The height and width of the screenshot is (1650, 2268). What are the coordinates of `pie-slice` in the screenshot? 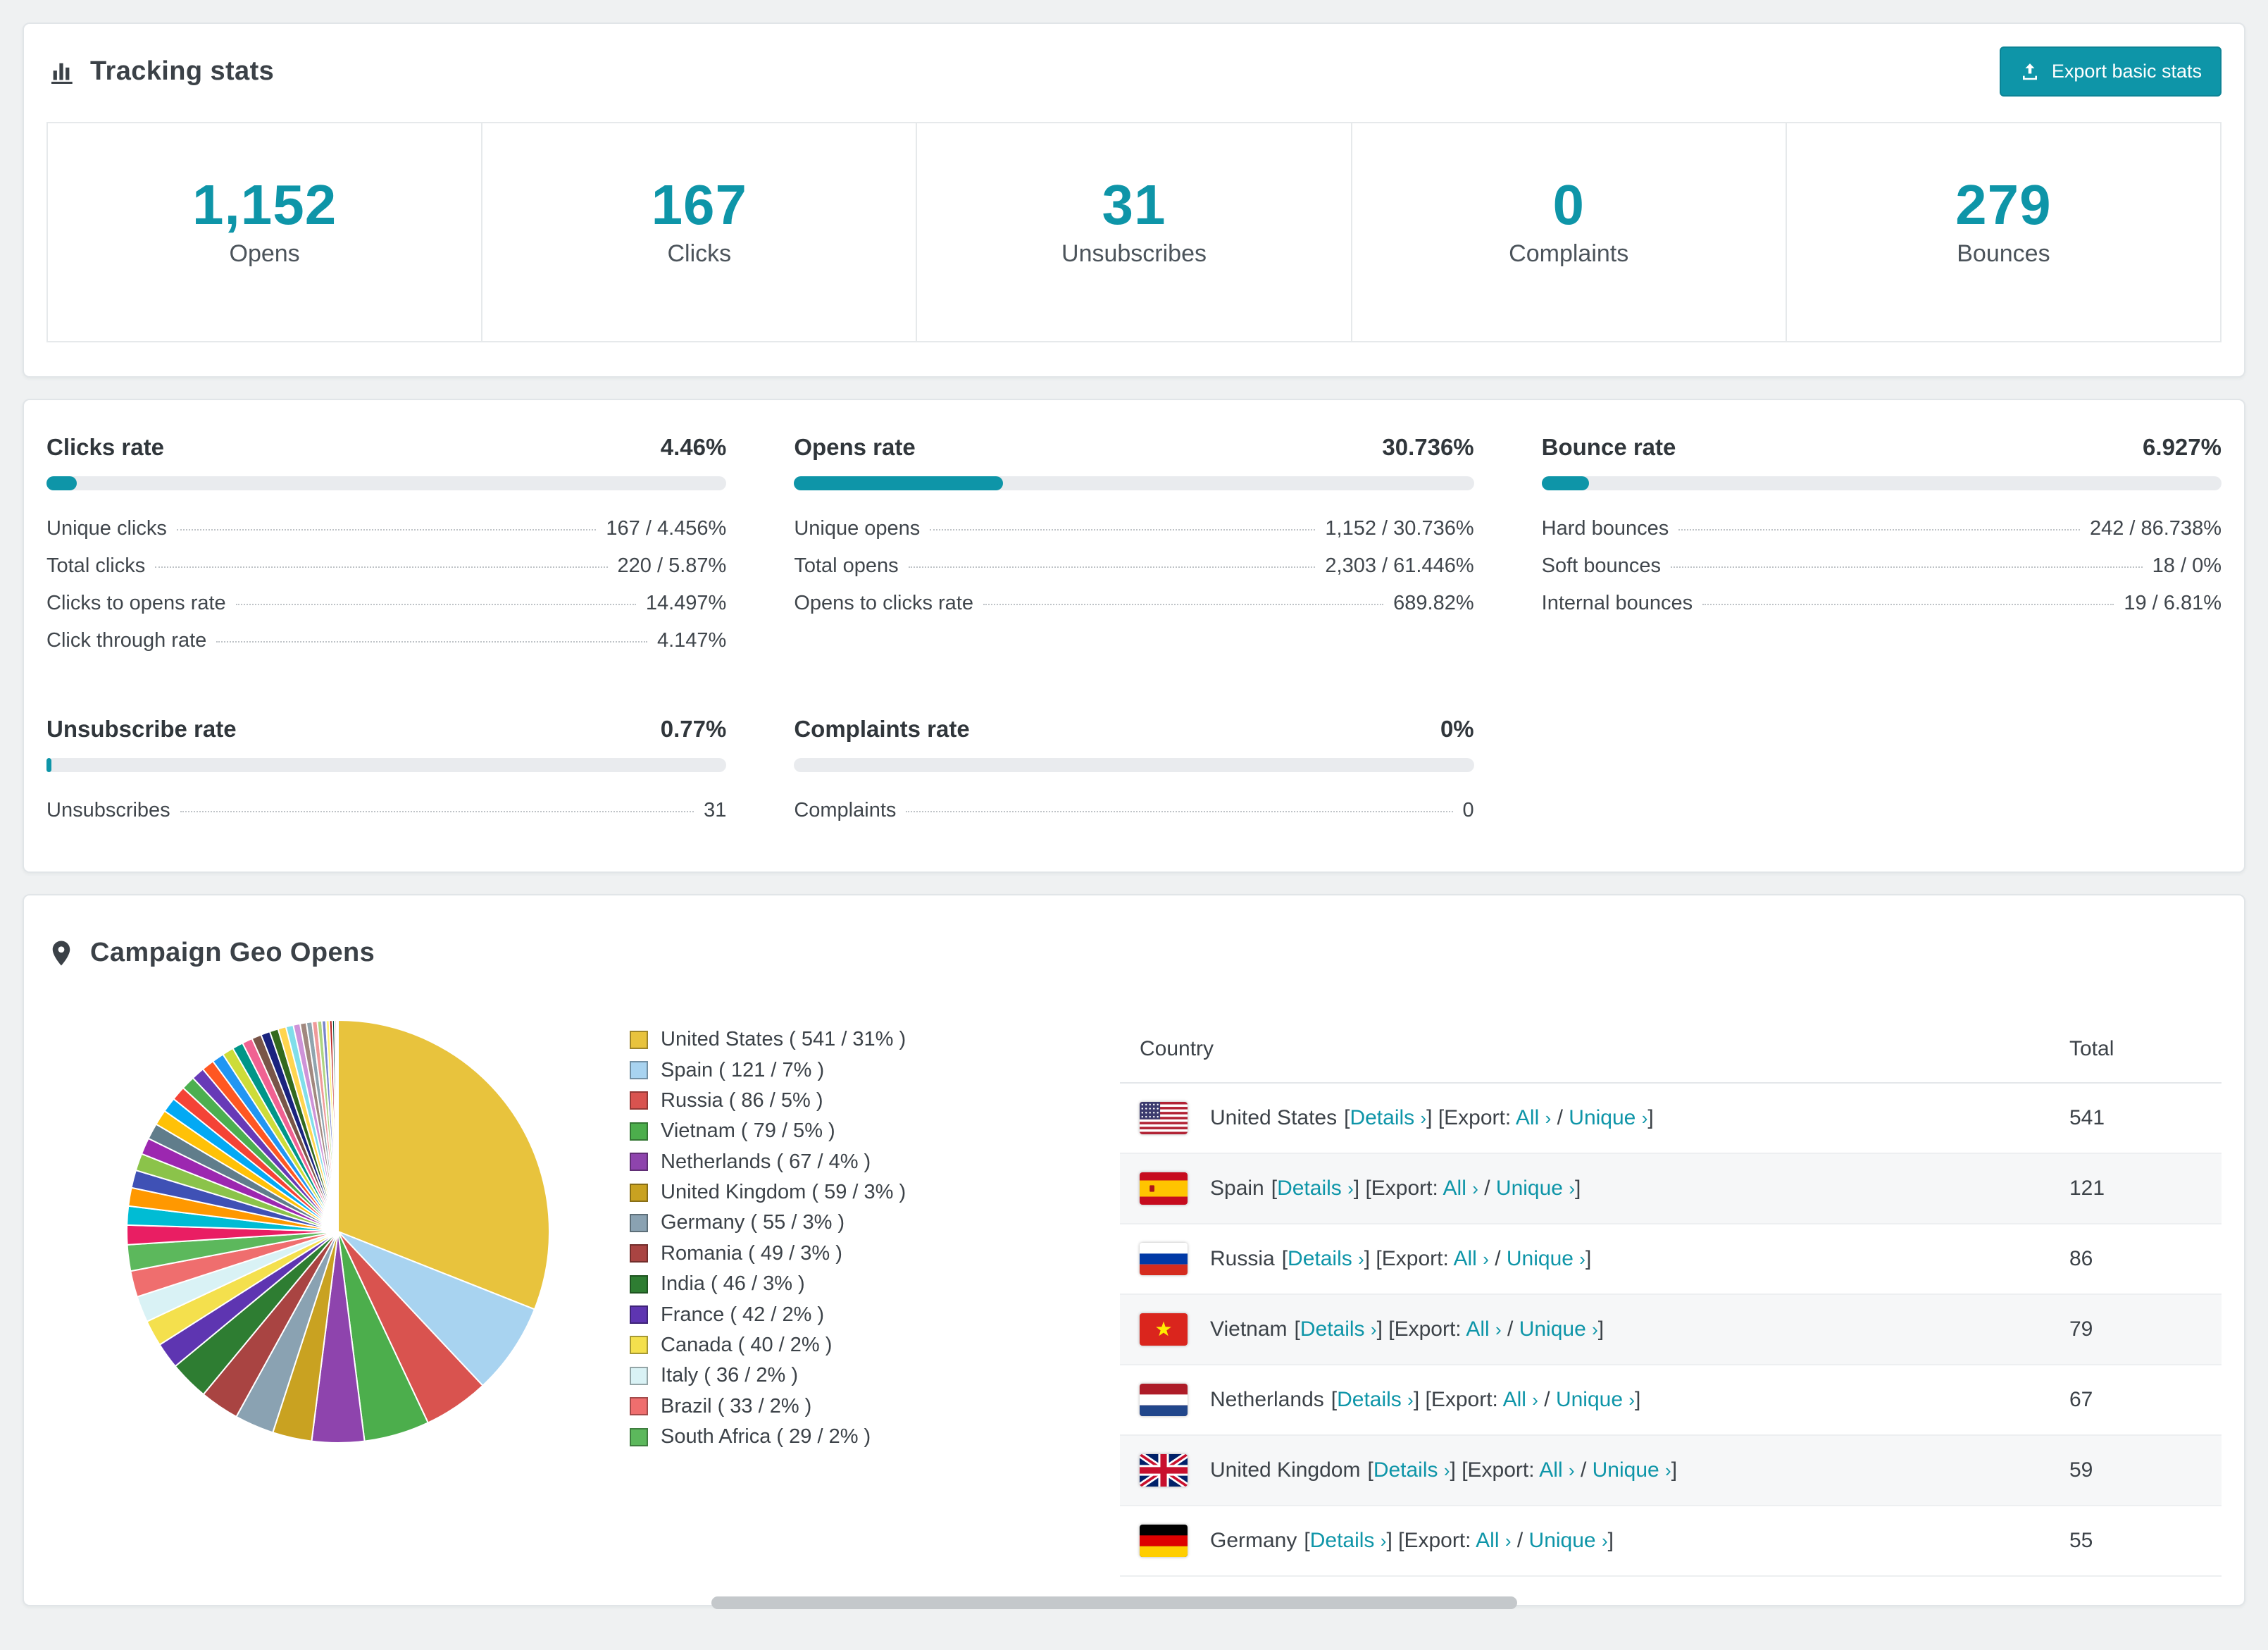 It's located at (338, 1125).